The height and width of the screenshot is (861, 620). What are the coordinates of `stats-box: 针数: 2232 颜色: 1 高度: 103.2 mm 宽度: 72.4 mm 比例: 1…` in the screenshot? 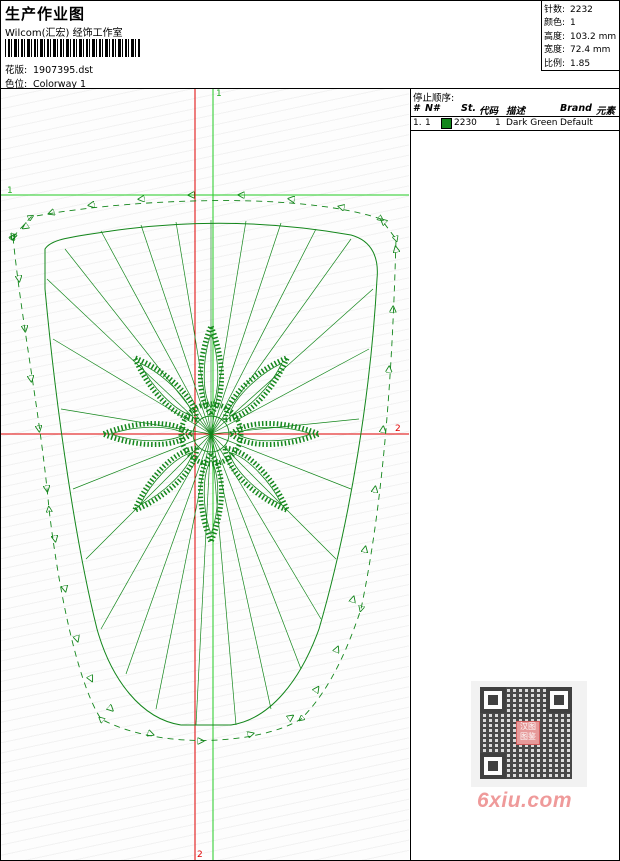 It's located at (580, 36).